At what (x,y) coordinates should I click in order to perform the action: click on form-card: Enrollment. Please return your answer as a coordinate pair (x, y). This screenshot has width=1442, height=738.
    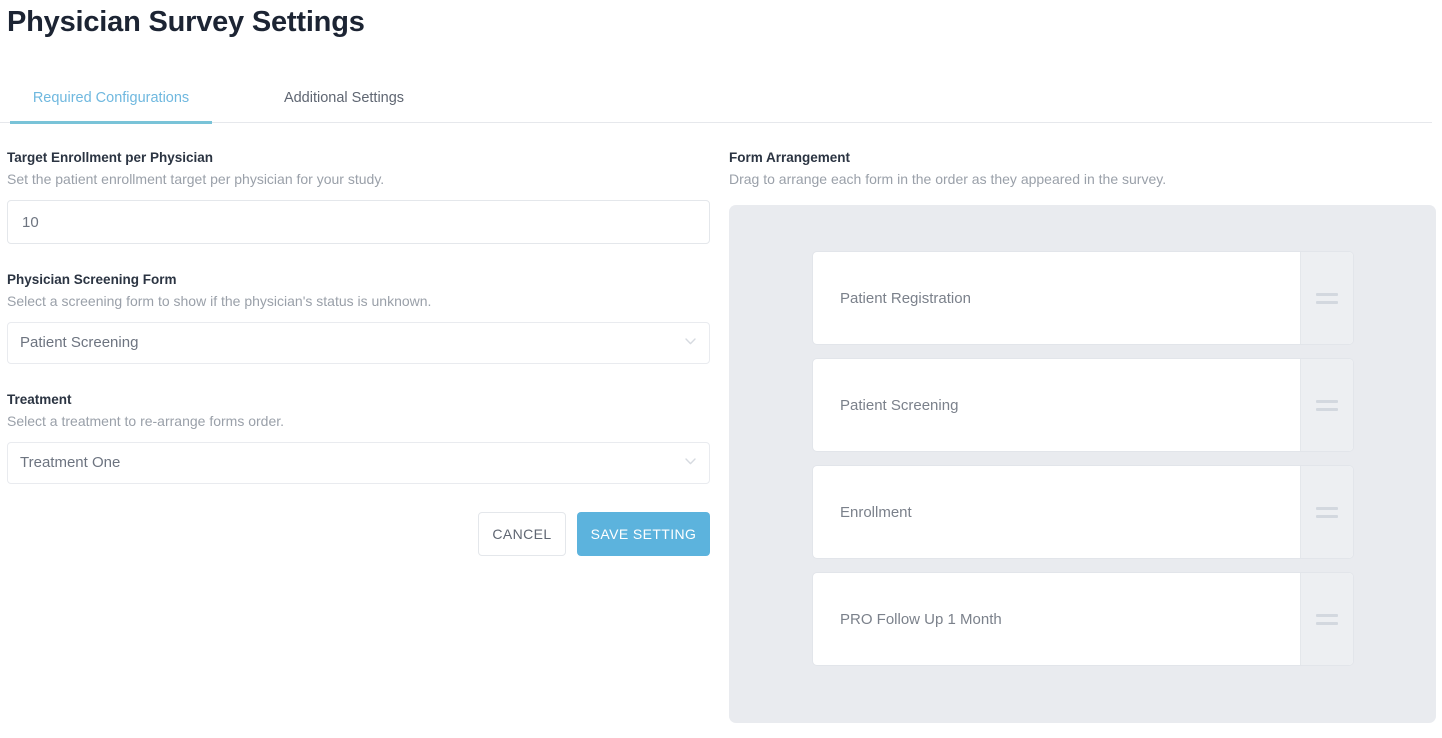
    Looking at the image, I should click on (1083, 512).